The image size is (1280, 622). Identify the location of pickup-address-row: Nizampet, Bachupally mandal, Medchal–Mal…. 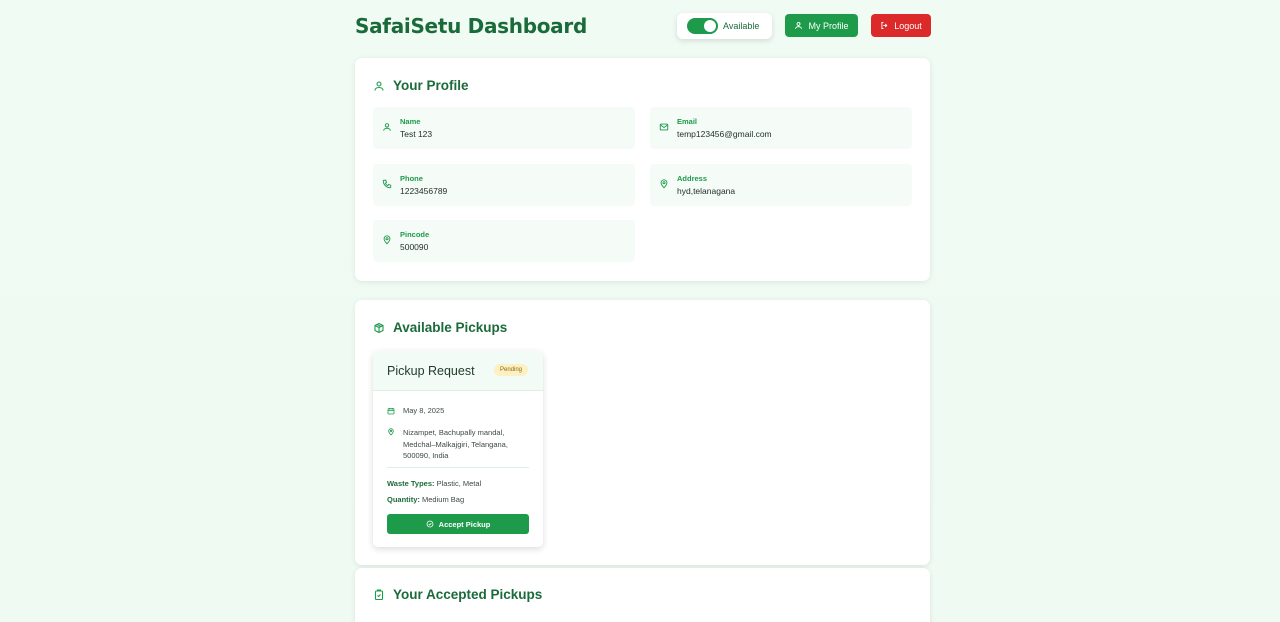
(454, 444).